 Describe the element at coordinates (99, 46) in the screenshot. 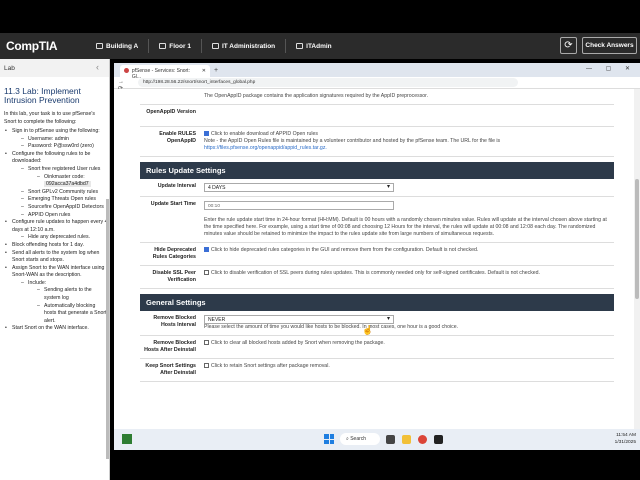

I see `building-icon` at that location.